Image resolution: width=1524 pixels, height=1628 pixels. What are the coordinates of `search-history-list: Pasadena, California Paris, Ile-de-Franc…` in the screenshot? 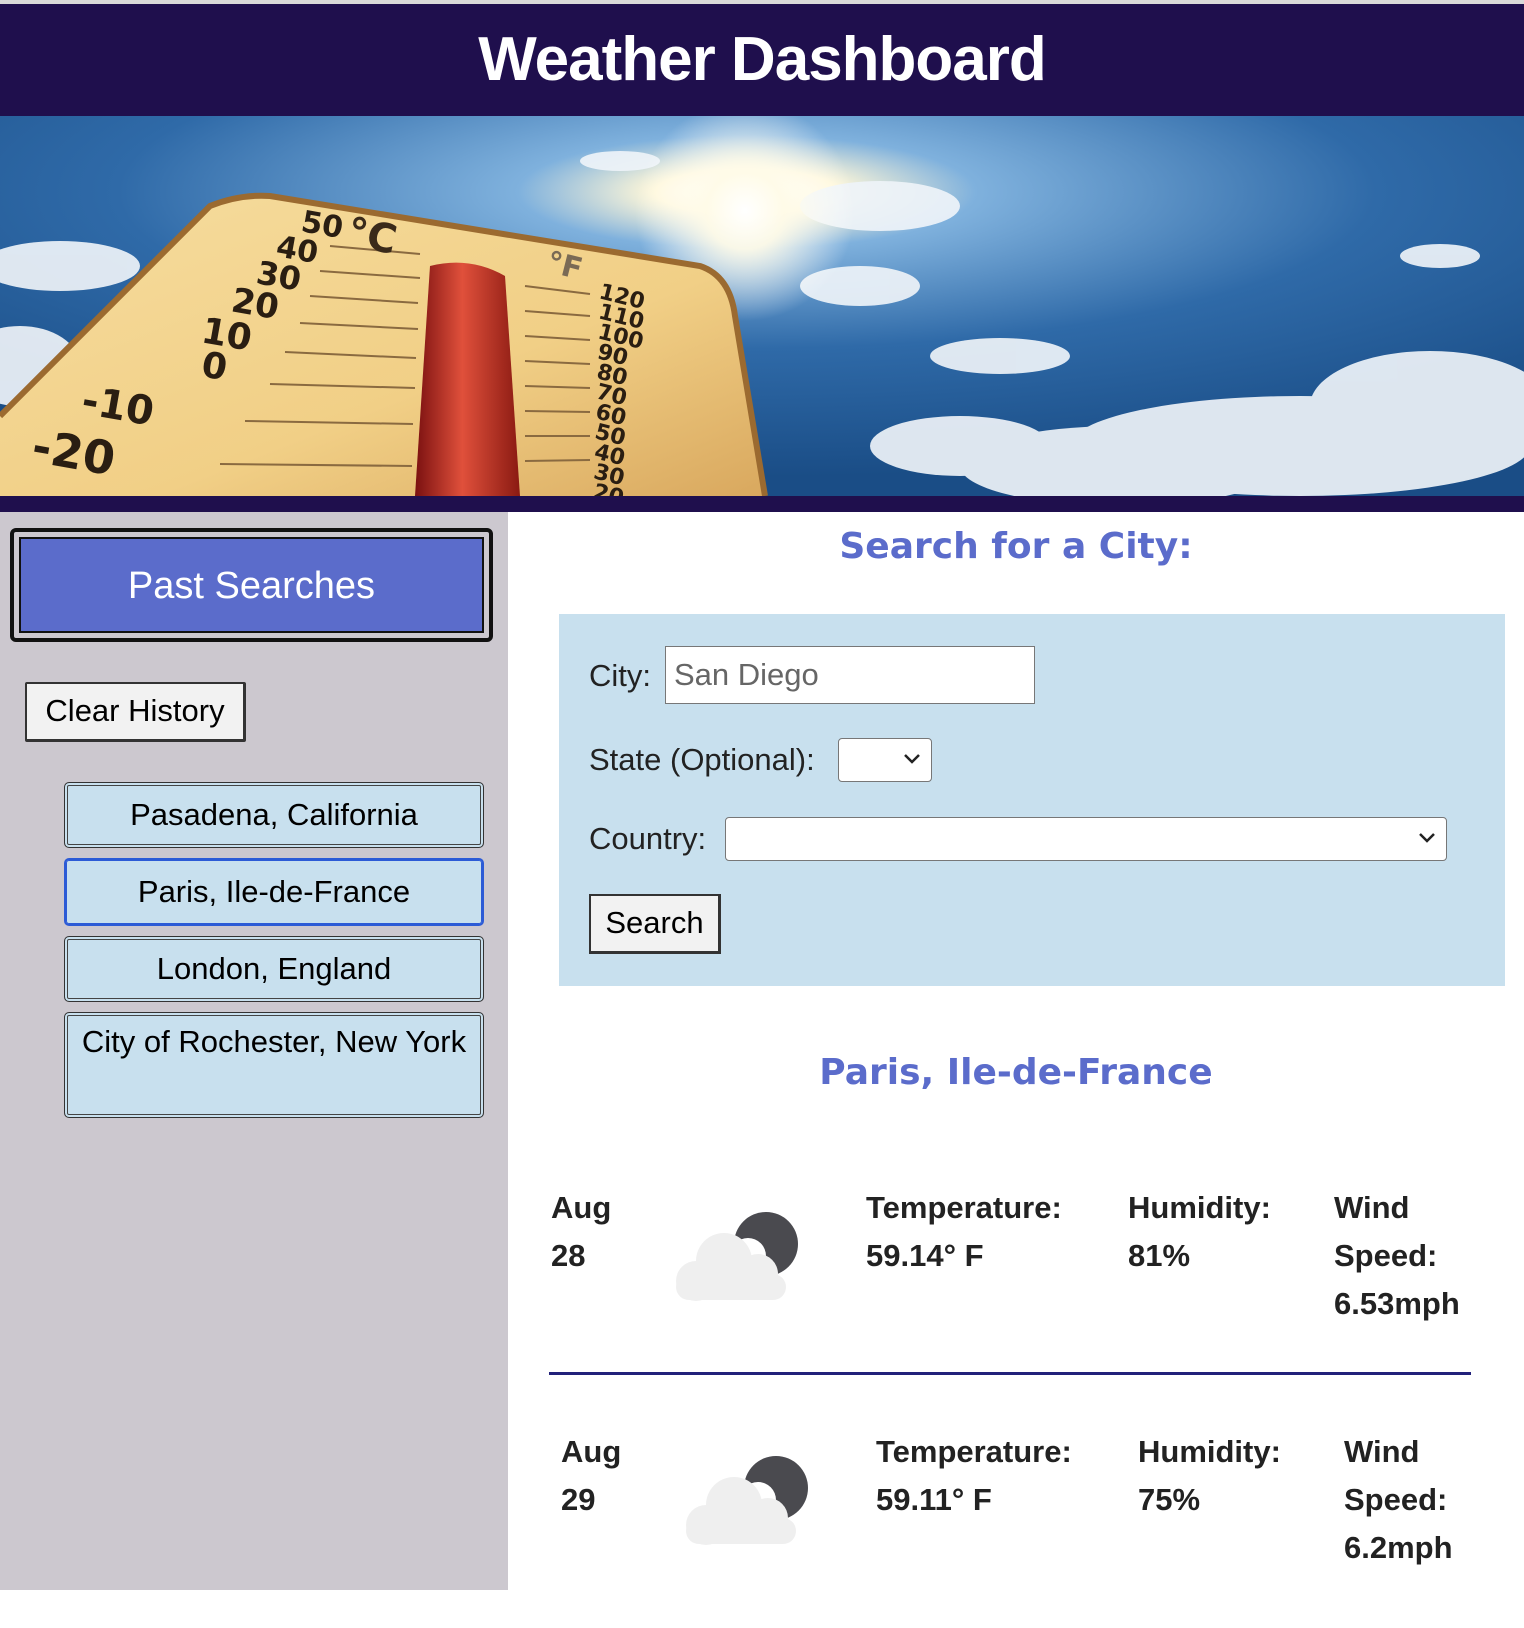 It's located at (274, 955).